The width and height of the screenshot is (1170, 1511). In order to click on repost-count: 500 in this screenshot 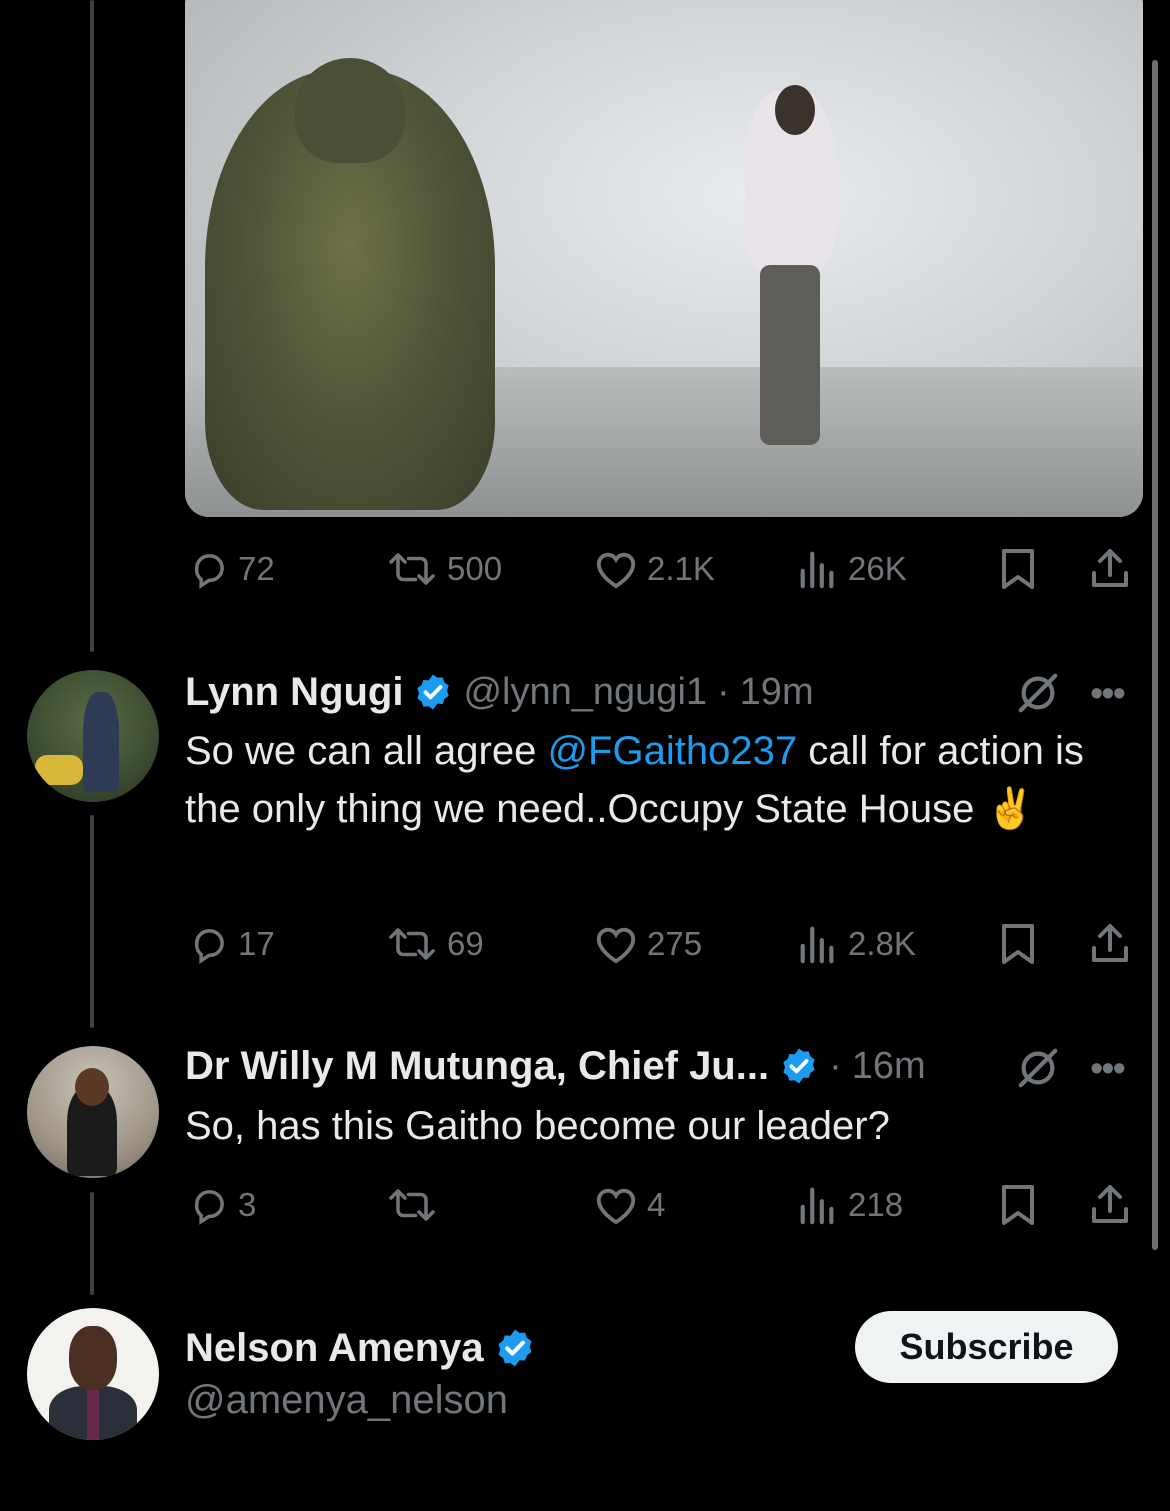, I will do `click(475, 568)`.